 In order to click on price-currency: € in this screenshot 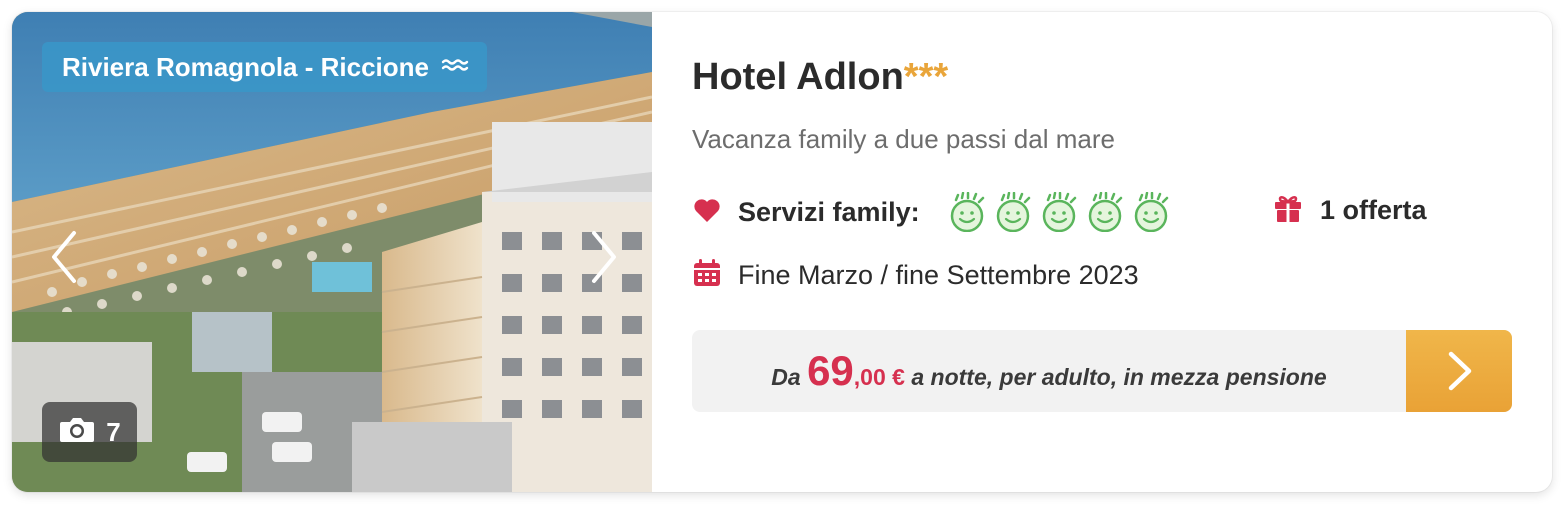, I will do `click(895, 377)`.